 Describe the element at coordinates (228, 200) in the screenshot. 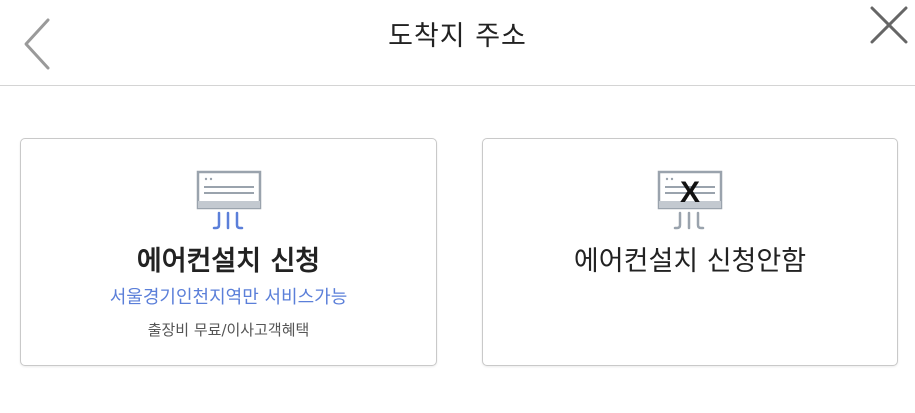

I see `air-conditioner-icon` at that location.